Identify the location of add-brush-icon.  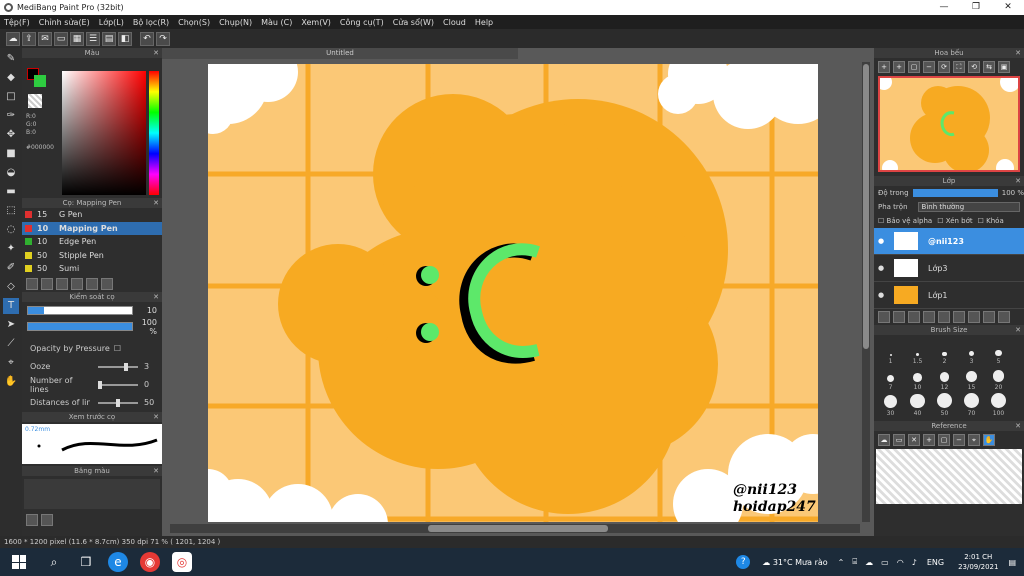
(32, 283).